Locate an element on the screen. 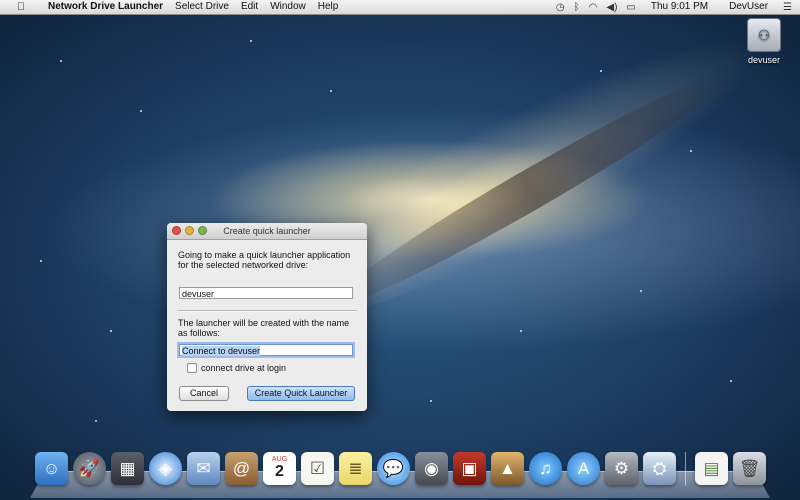 Image resolution: width=800 pixels, height=500 pixels. finder-icon: ☺ is located at coordinates (51, 468).